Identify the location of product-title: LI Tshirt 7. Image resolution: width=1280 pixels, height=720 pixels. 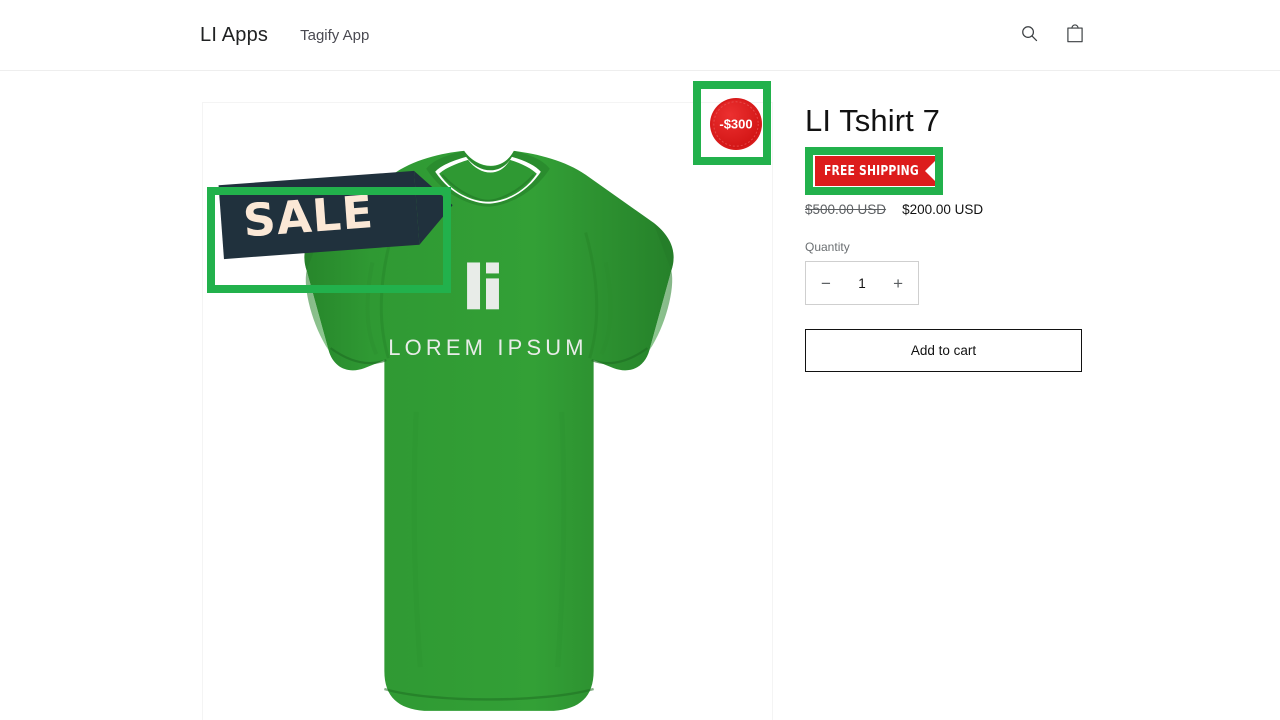
(872, 120).